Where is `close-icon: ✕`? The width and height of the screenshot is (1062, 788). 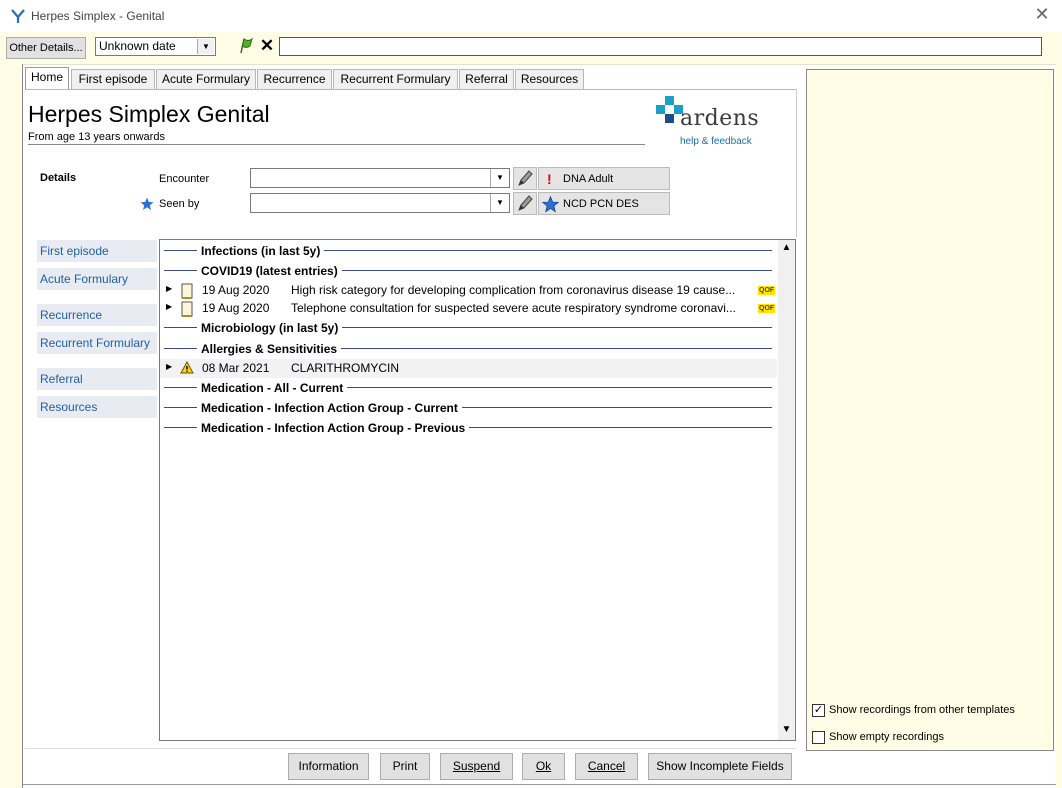 close-icon: ✕ is located at coordinates (1042, 14).